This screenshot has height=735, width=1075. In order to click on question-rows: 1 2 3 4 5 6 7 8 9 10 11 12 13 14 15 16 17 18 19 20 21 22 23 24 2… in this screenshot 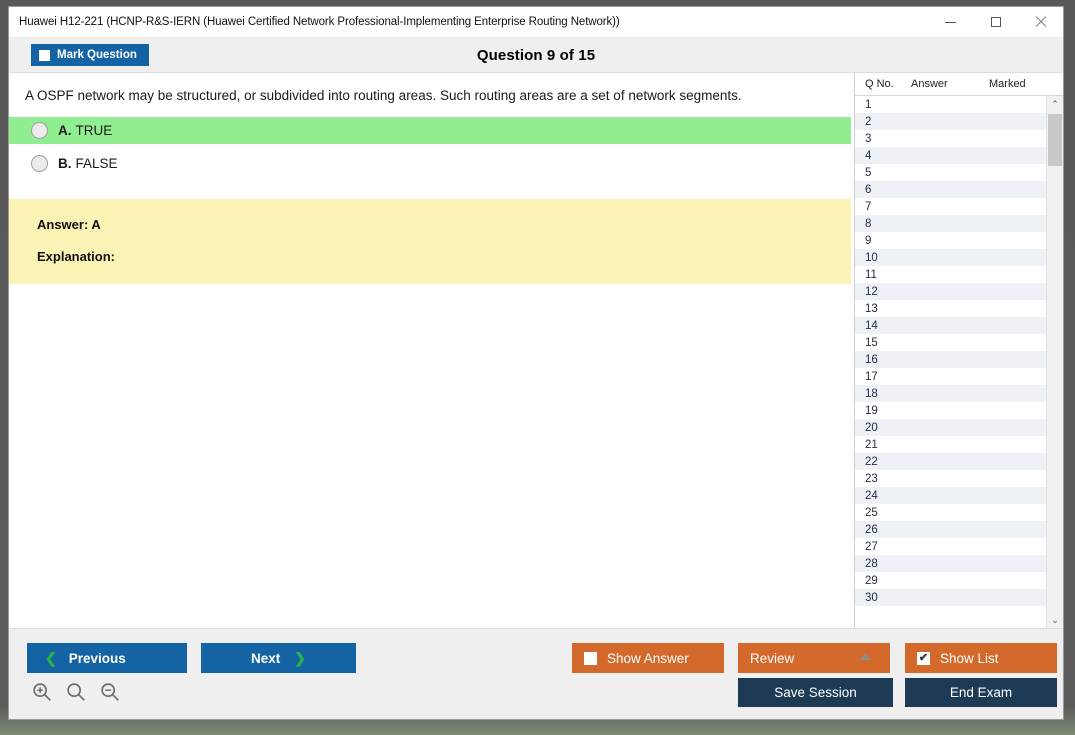, I will do `click(950, 362)`.